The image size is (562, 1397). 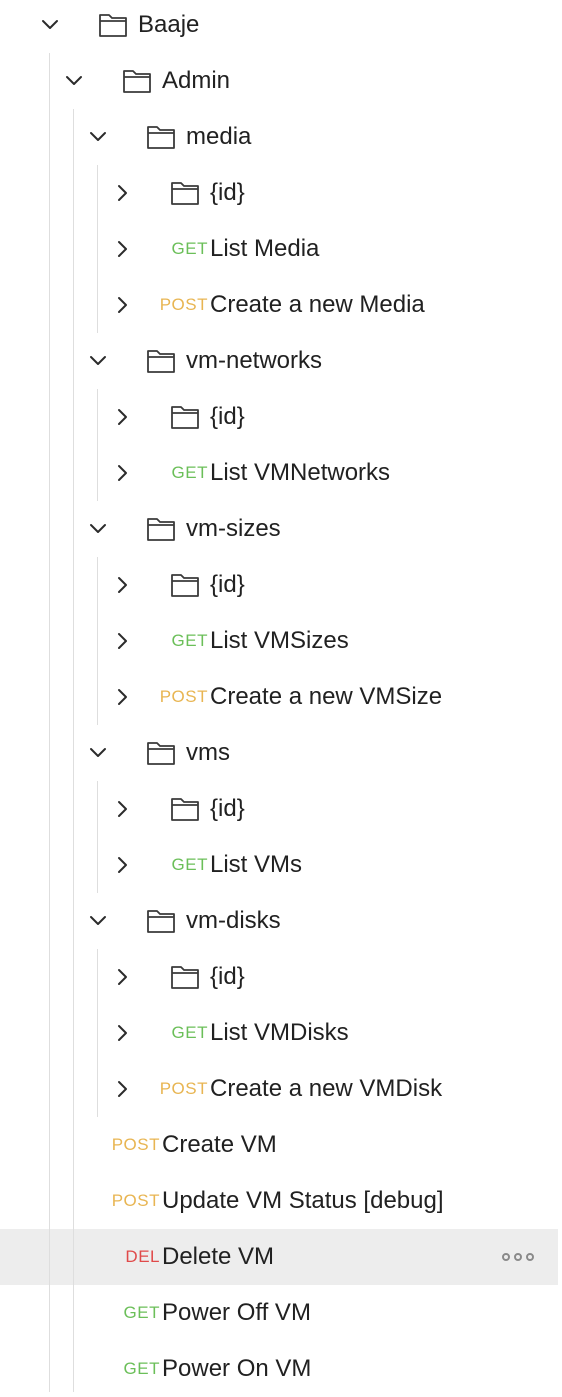 I want to click on request-label: List VMSizes, so click(x=279, y=640).